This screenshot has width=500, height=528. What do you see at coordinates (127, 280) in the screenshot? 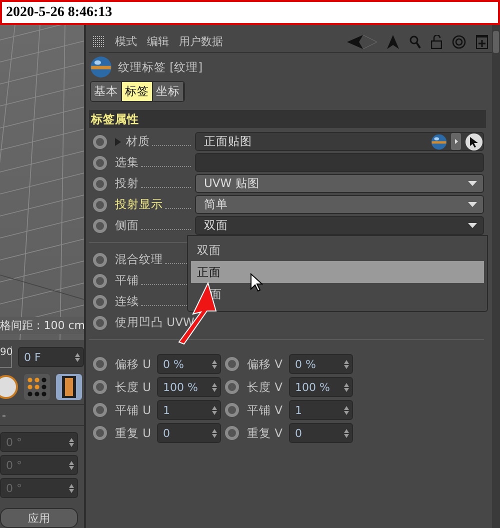
I see `property-label: 平铺` at bounding box center [127, 280].